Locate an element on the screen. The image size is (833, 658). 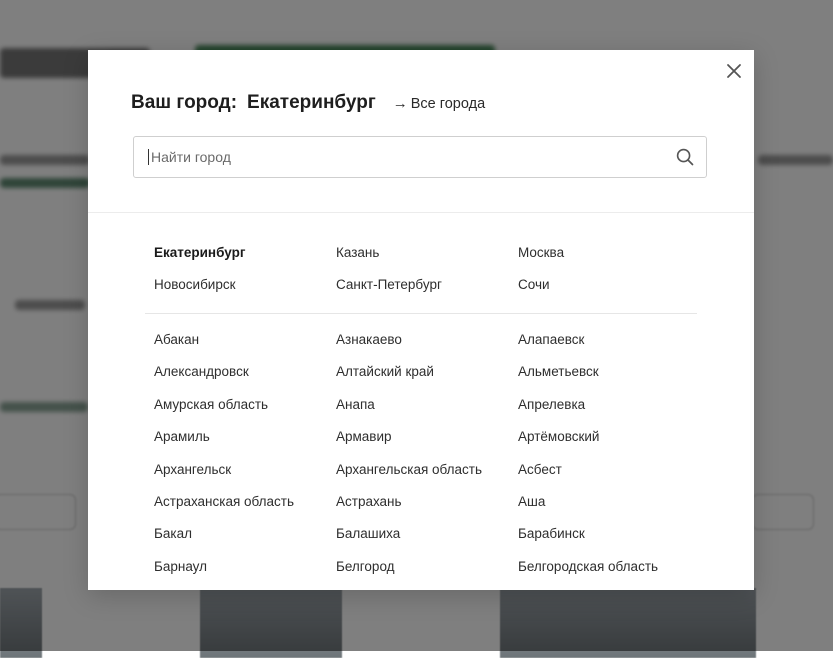
city-item: Бакал is located at coordinates (245, 540).